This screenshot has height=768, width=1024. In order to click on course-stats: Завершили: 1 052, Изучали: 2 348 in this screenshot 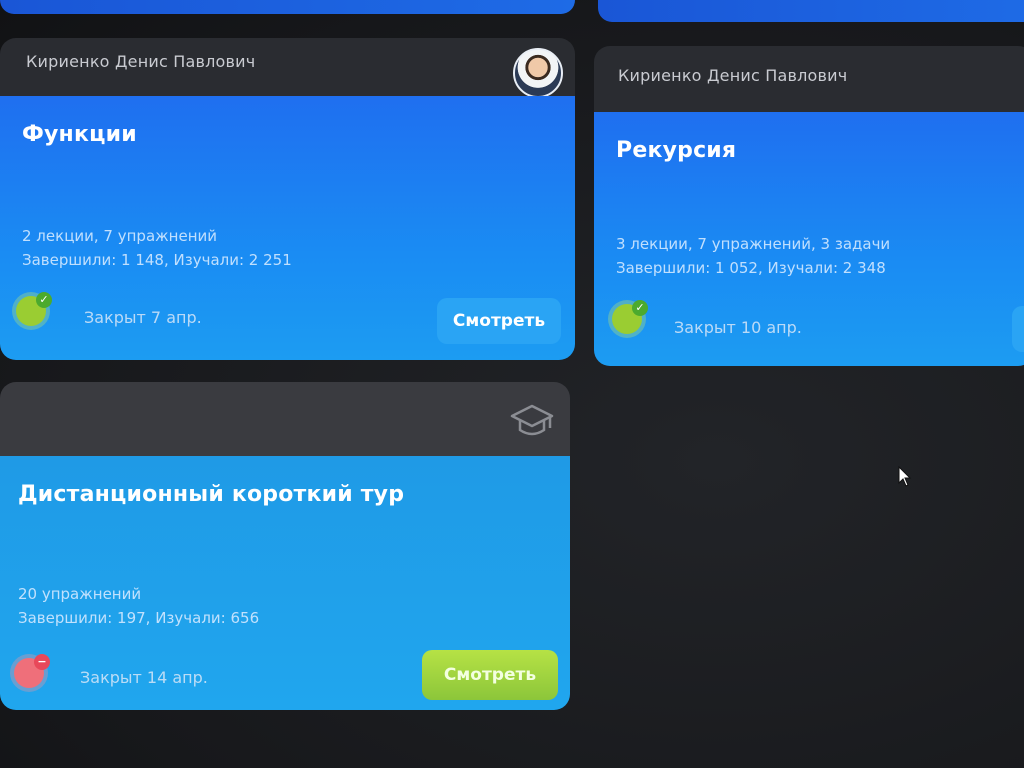, I will do `click(751, 268)`.